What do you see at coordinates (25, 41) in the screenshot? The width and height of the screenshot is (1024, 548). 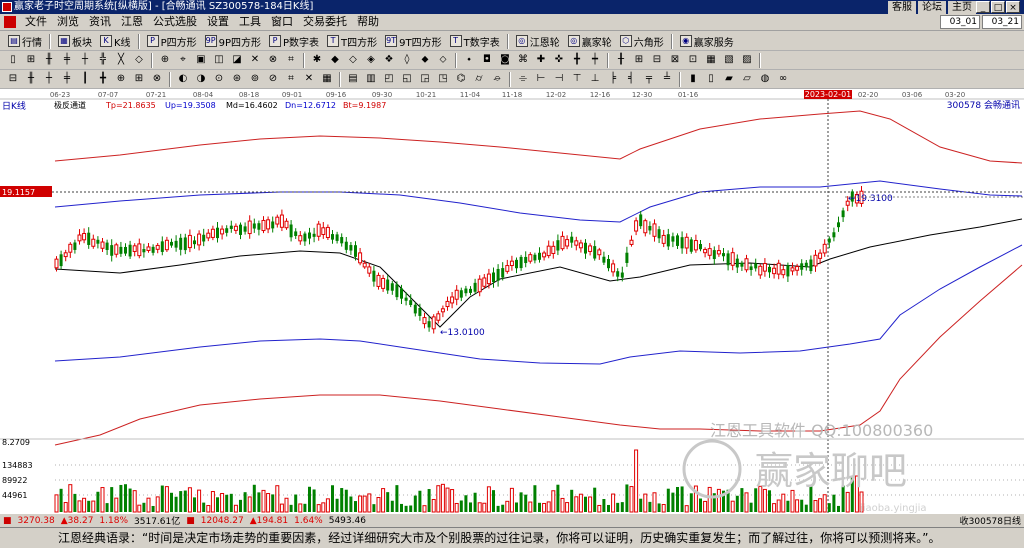 I see `toolbar-button-list: ▤ 行情` at bounding box center [25, 41].